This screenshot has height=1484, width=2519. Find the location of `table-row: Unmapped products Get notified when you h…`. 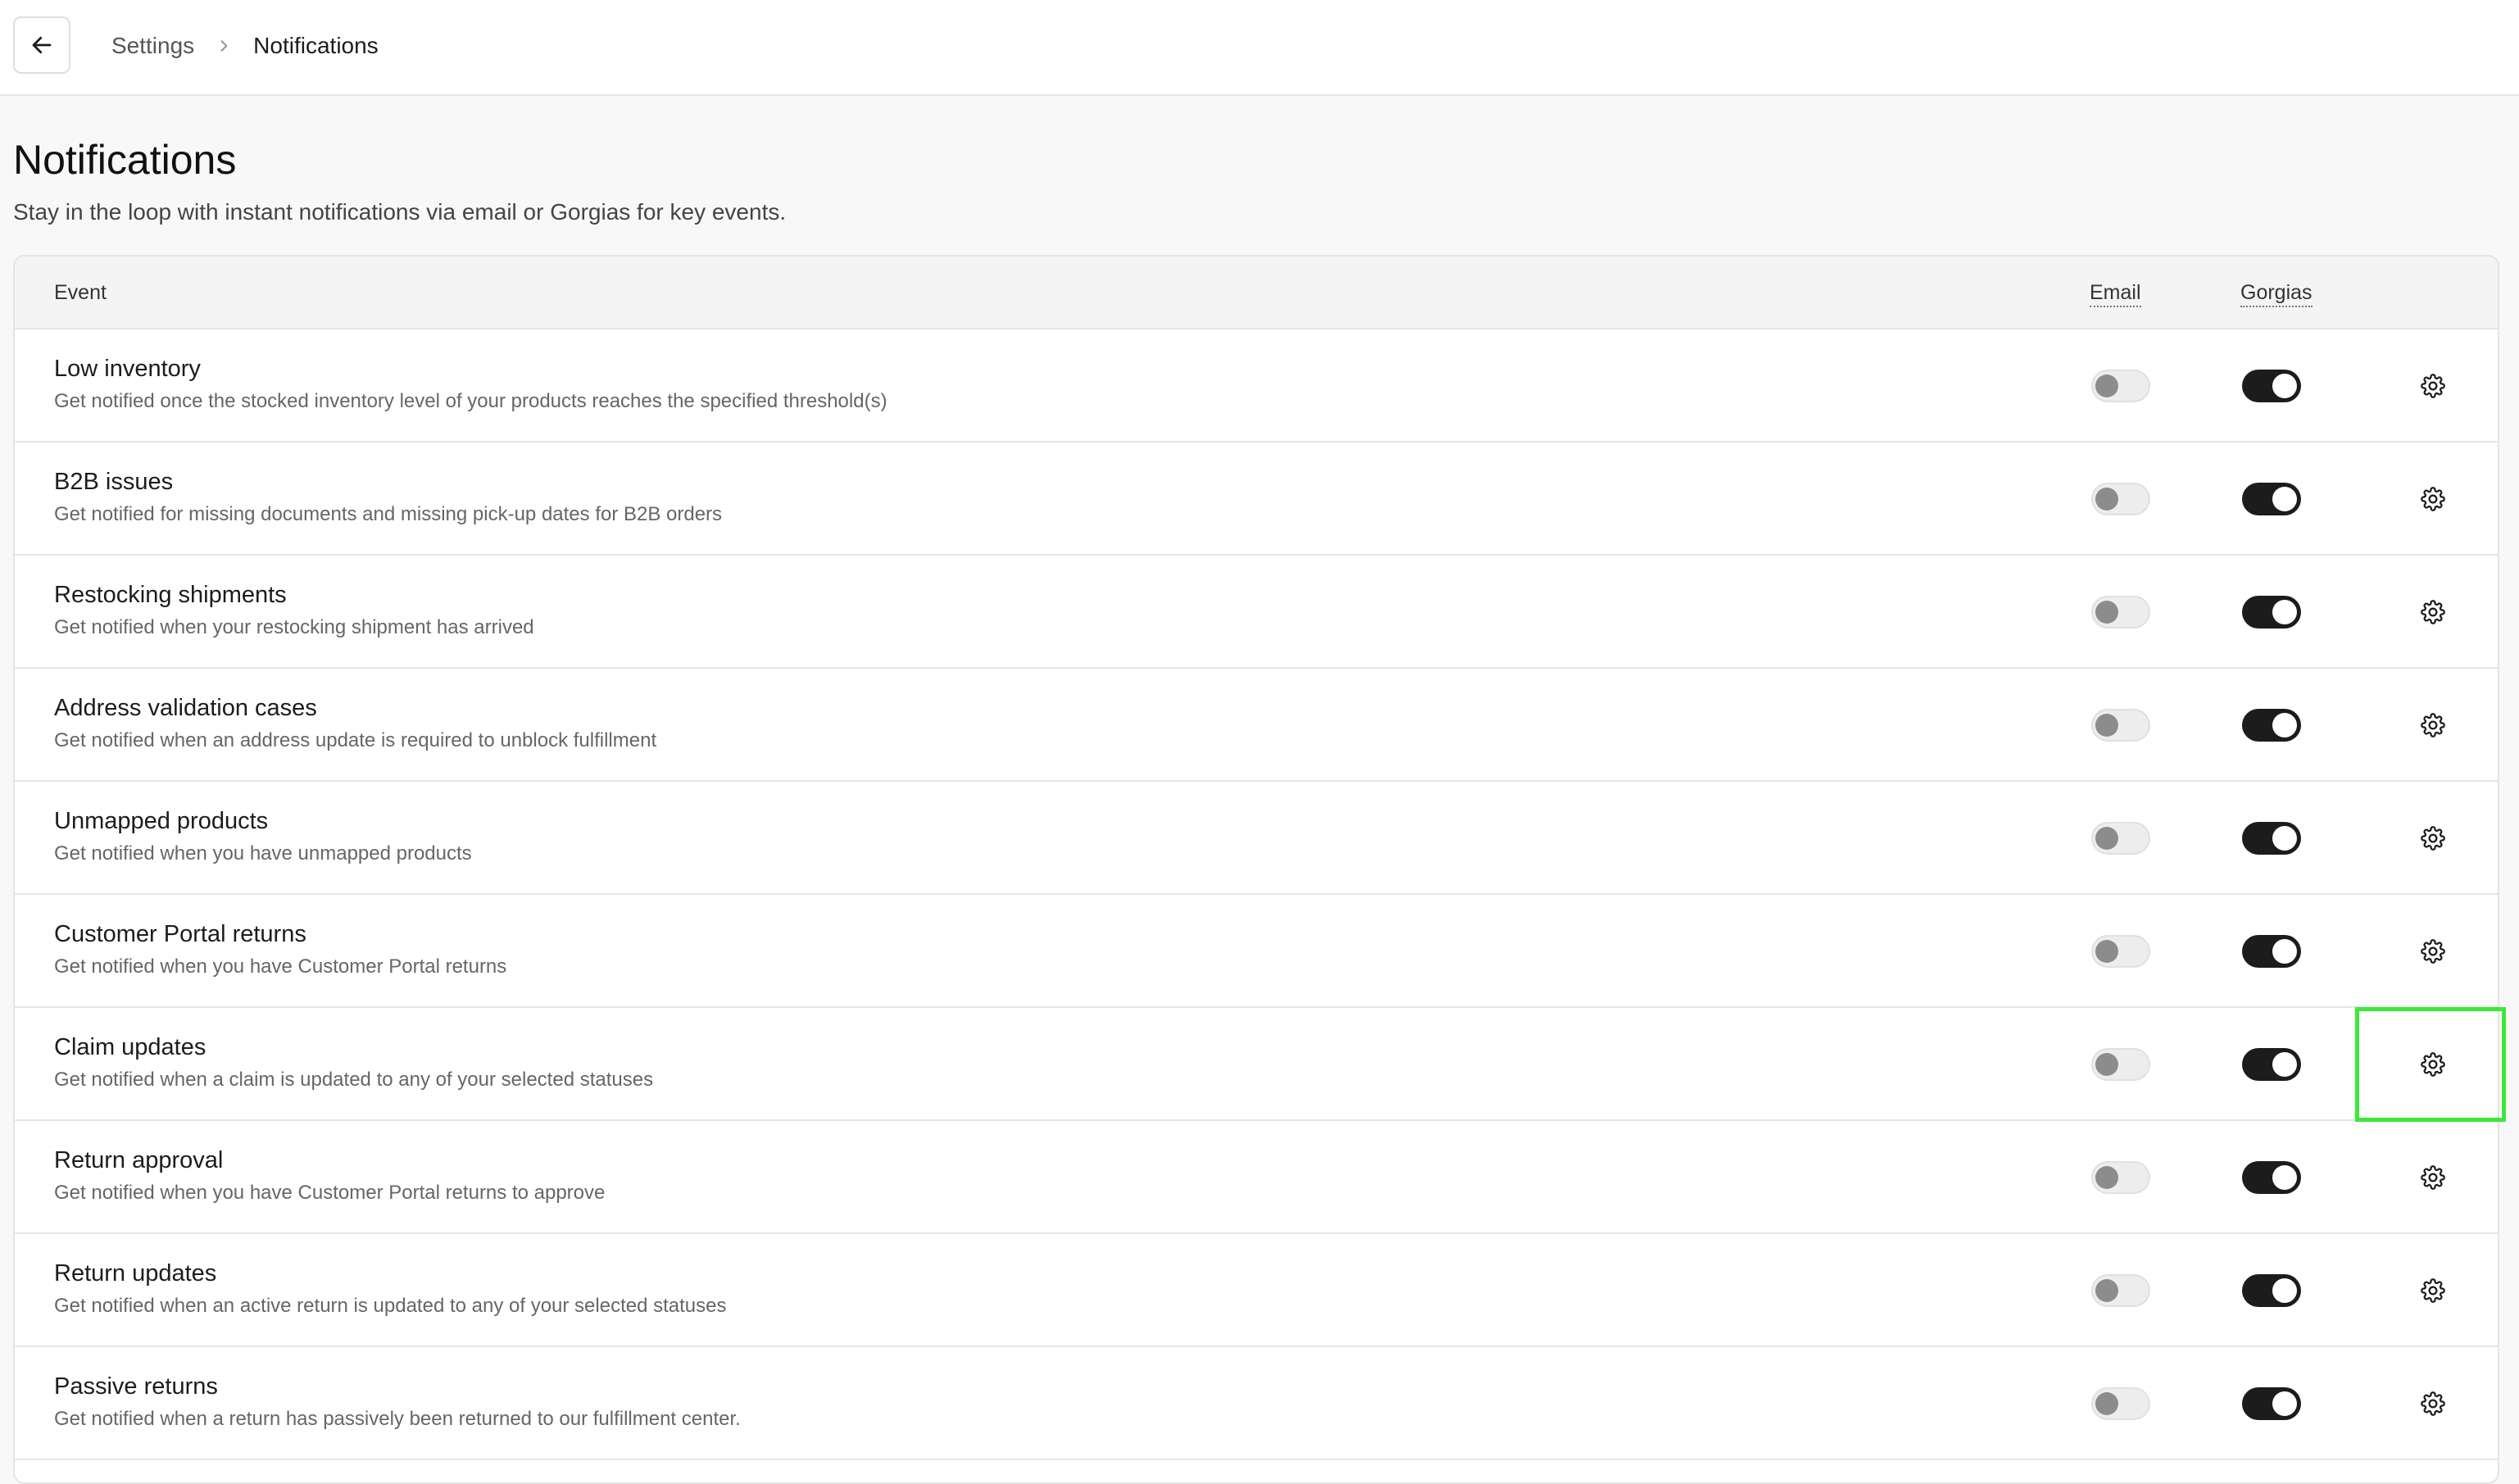

table-row: Unmapped products Get notified when you h… is located at coordinates (1256, 838).